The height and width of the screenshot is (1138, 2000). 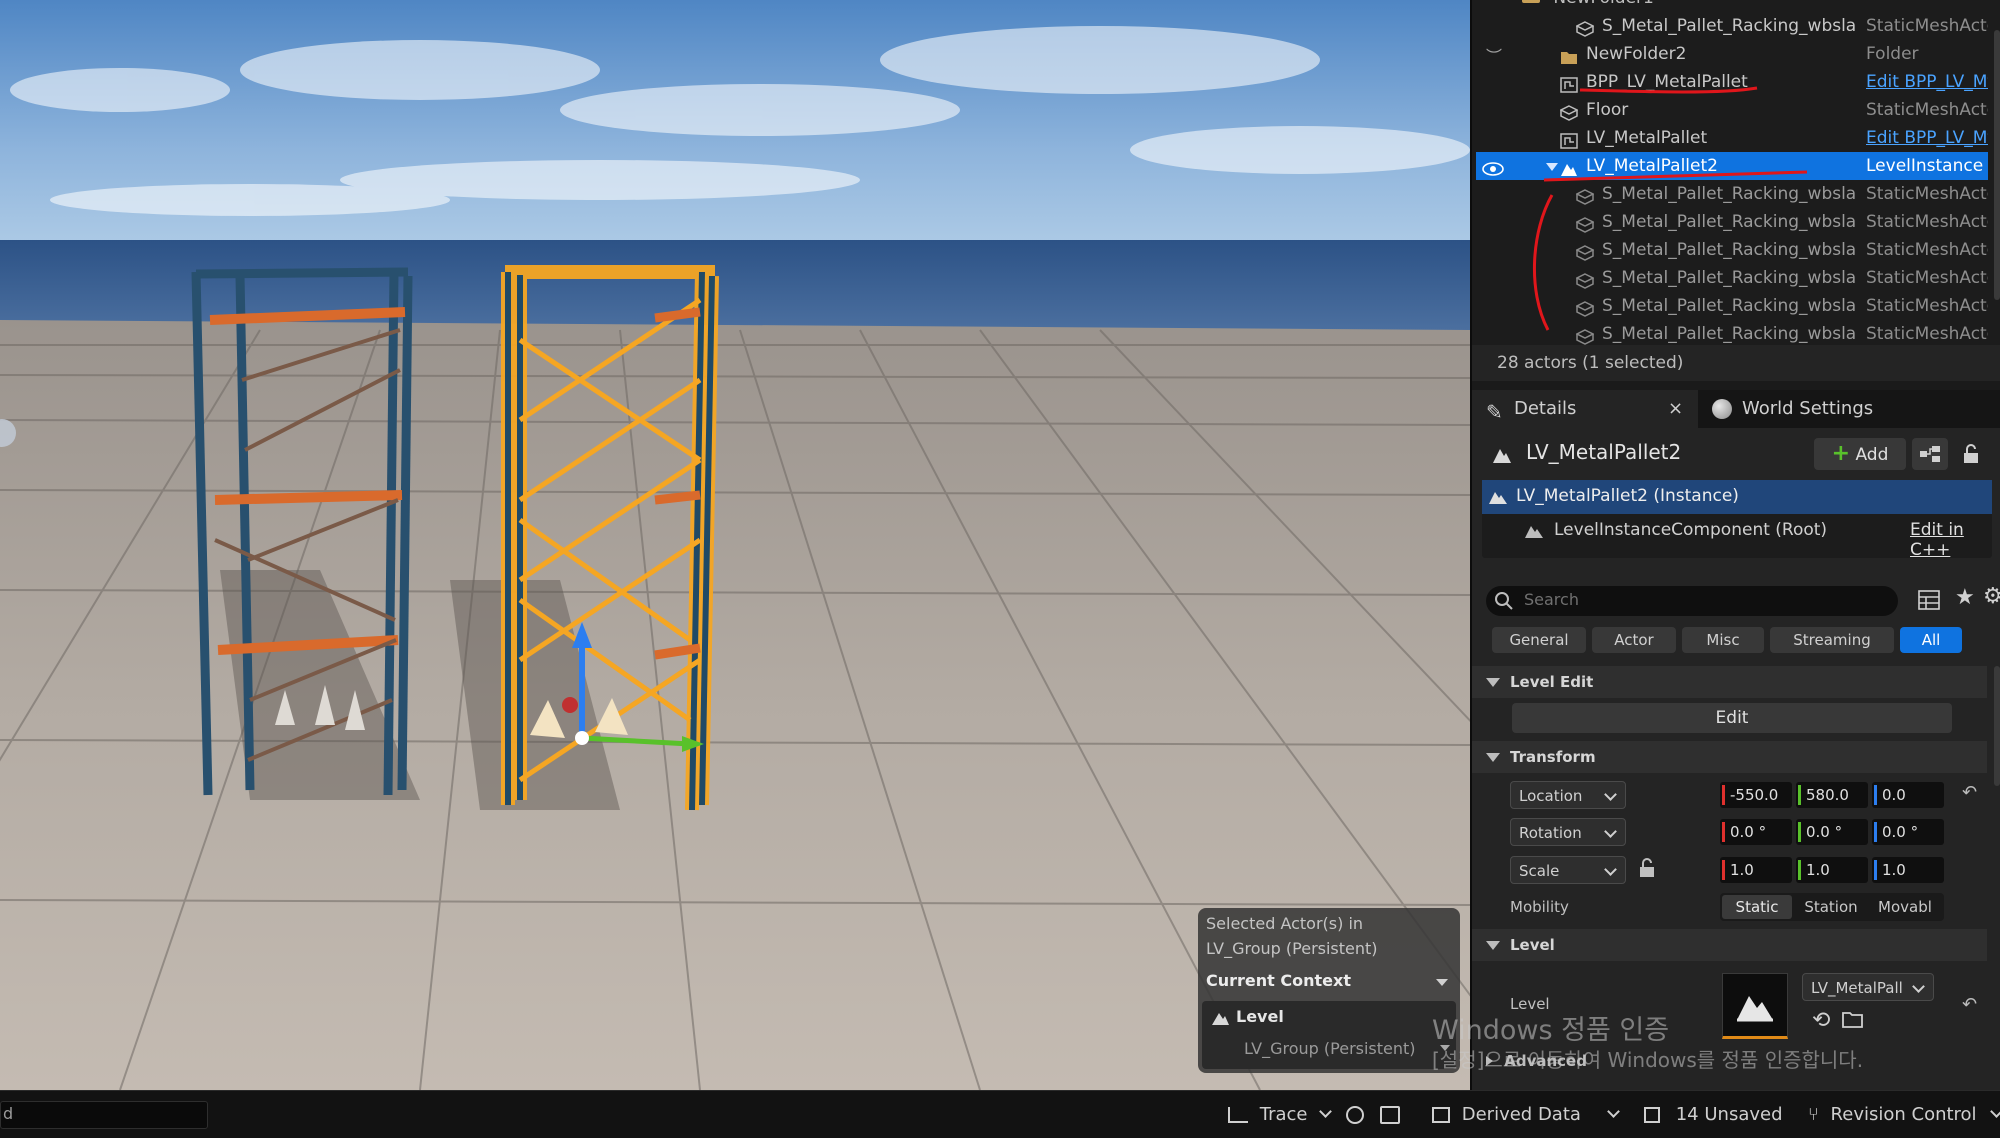 What do you see at coordinates (1330, 1048) in the screenshot?
I see `context-persistent-label: LV_Group (Persistent)` at bounding box center [1330, 1048].